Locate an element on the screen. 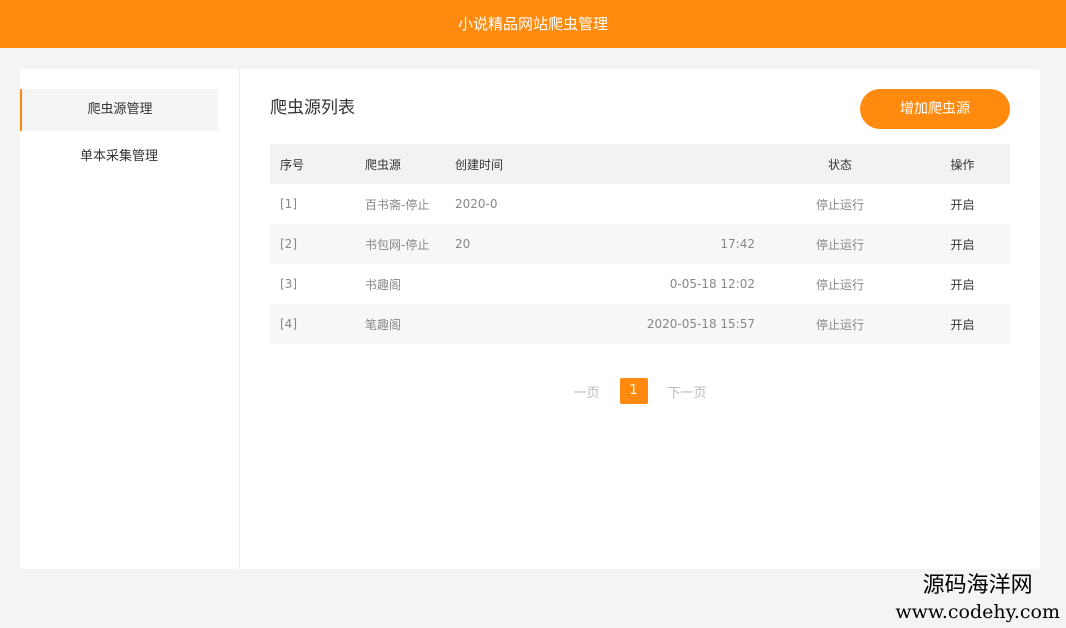  top-header-bar: 小说精品网站爬虫管理 is located at coordinates (533, 24).